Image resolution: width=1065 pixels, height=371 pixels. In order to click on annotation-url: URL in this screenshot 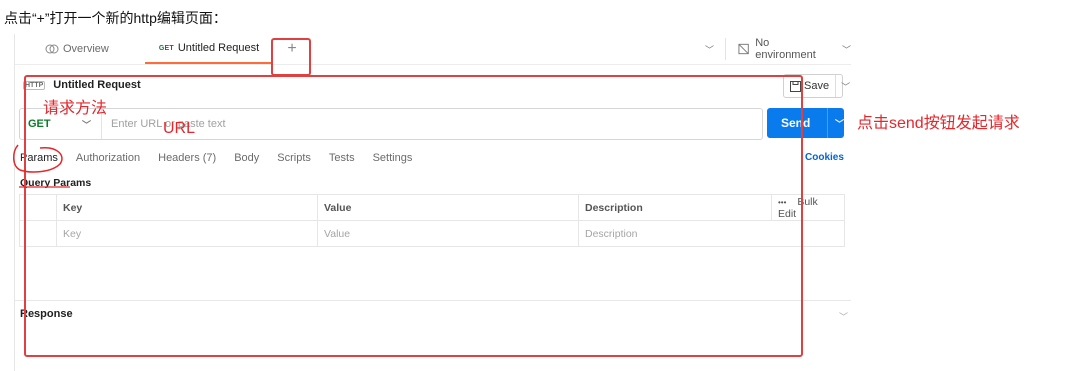, I will do `click(179, 128)`.